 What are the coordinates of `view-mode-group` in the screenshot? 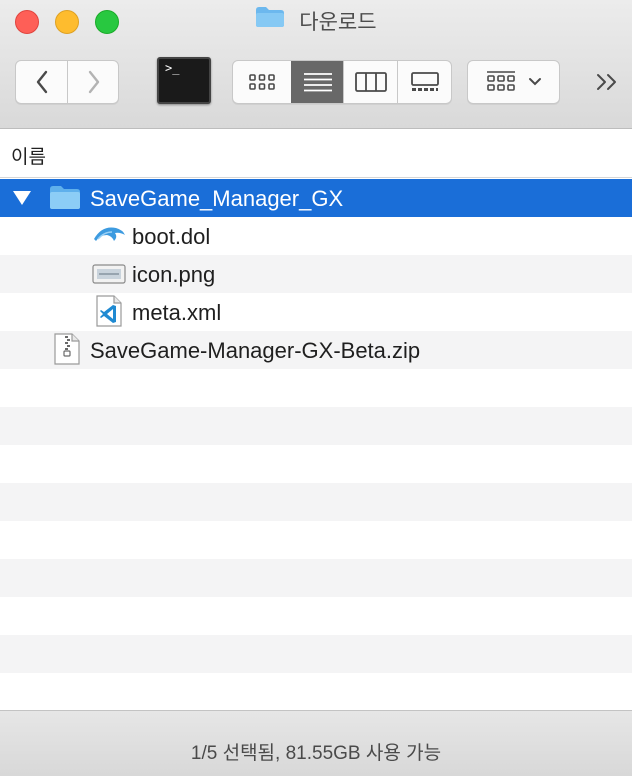 It's located at (342, 82).